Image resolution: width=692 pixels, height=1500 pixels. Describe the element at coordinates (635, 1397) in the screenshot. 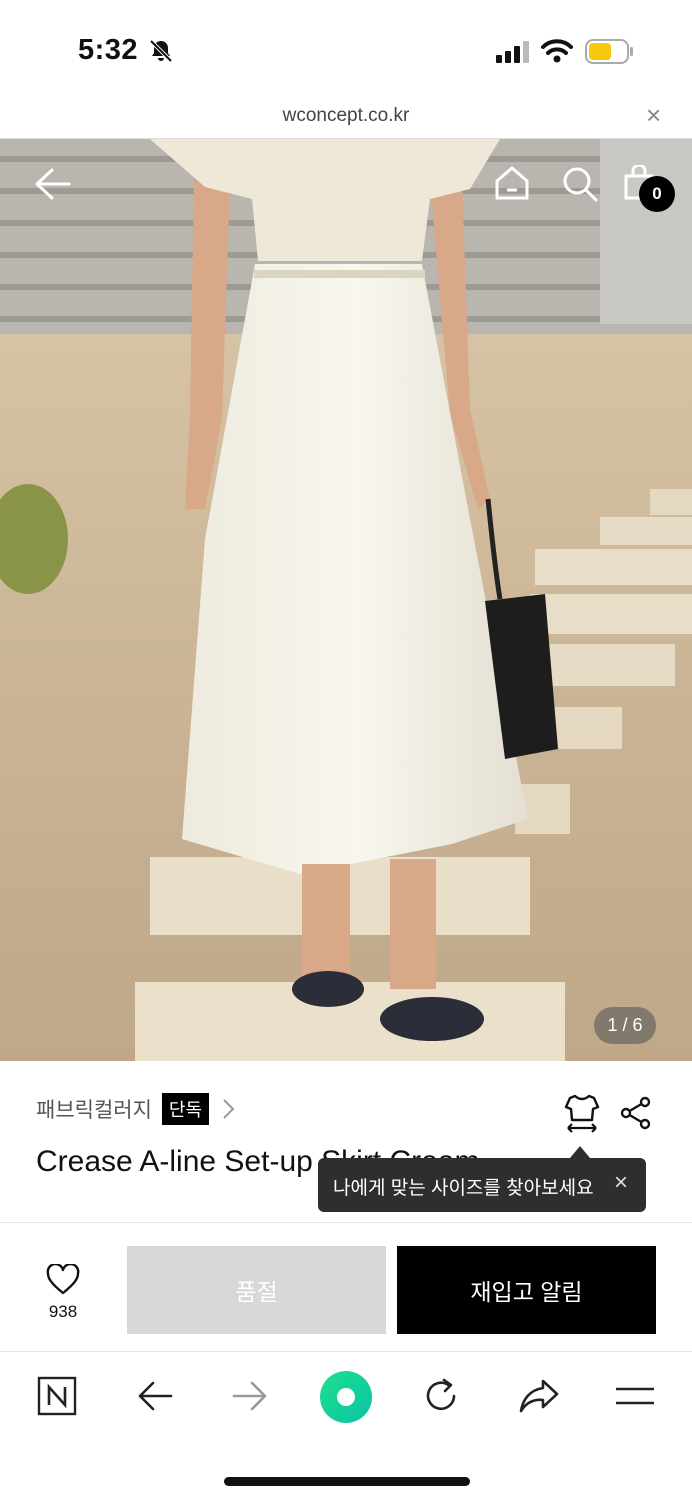

I see `menu-icon` at that location.